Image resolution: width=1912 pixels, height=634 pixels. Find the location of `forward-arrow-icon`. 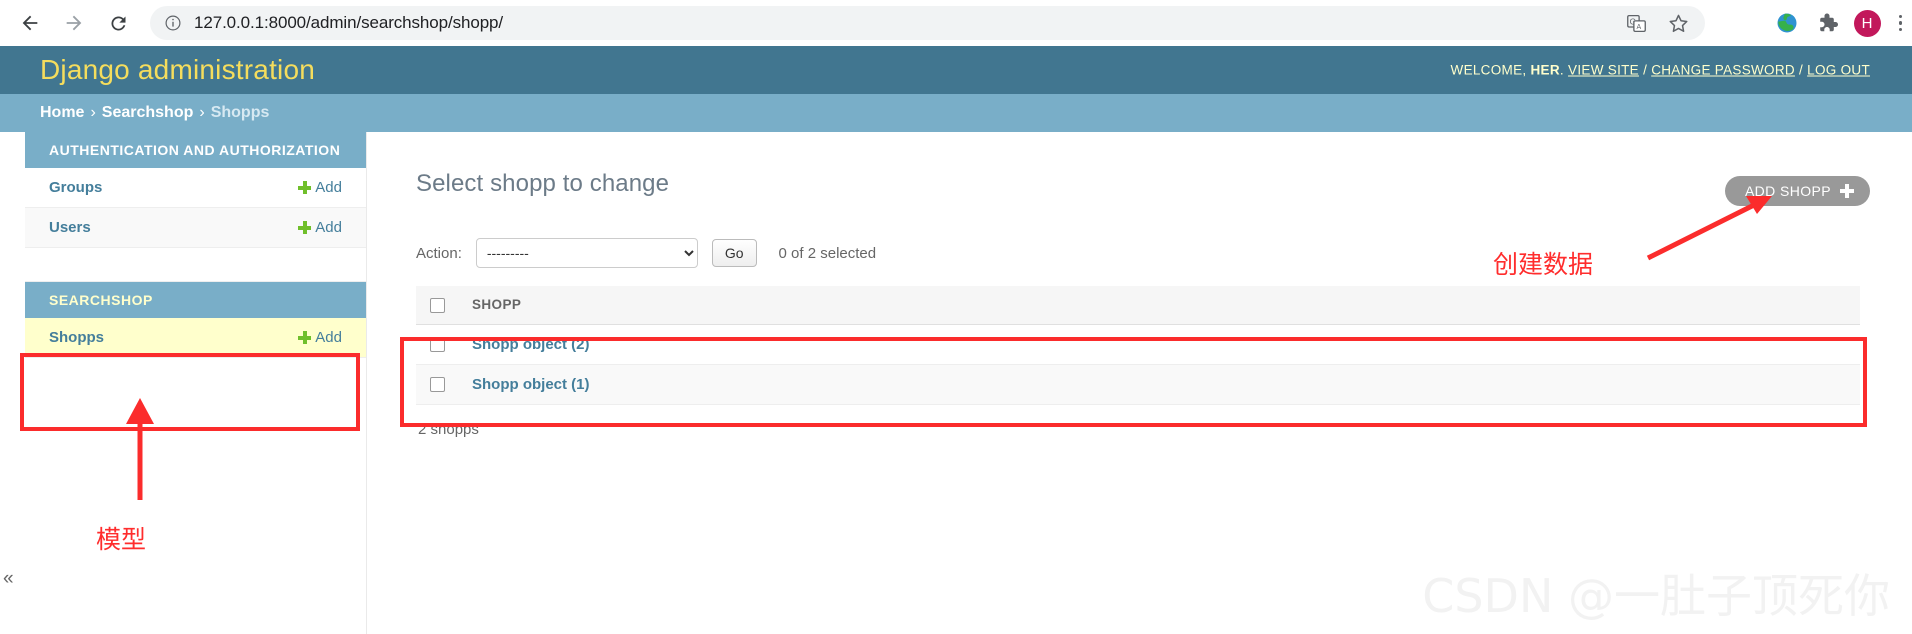

forward-arrow-icon is located at coordinates (74, 23).